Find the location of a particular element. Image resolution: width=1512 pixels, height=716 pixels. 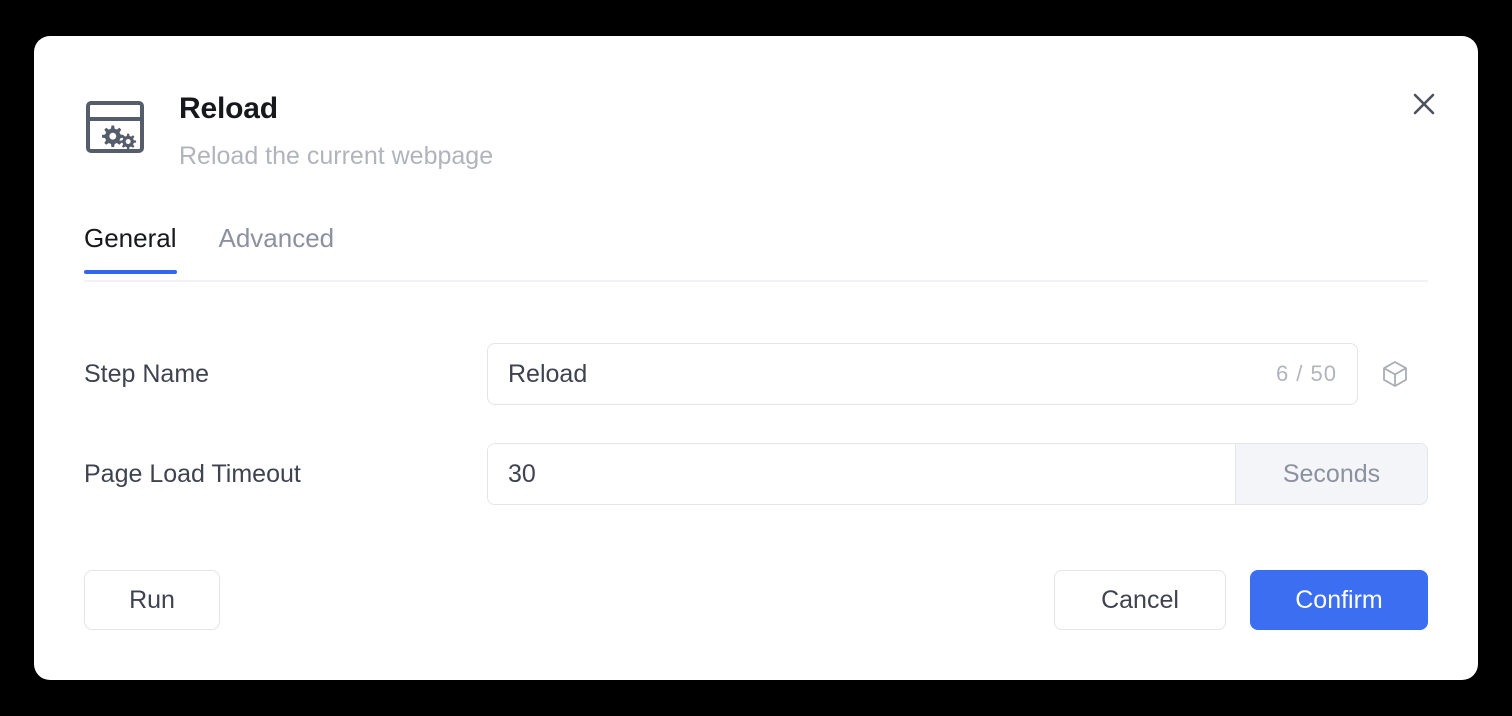

dialog-subtitle: Reload the current webpage is located at coordinates (336, 156).